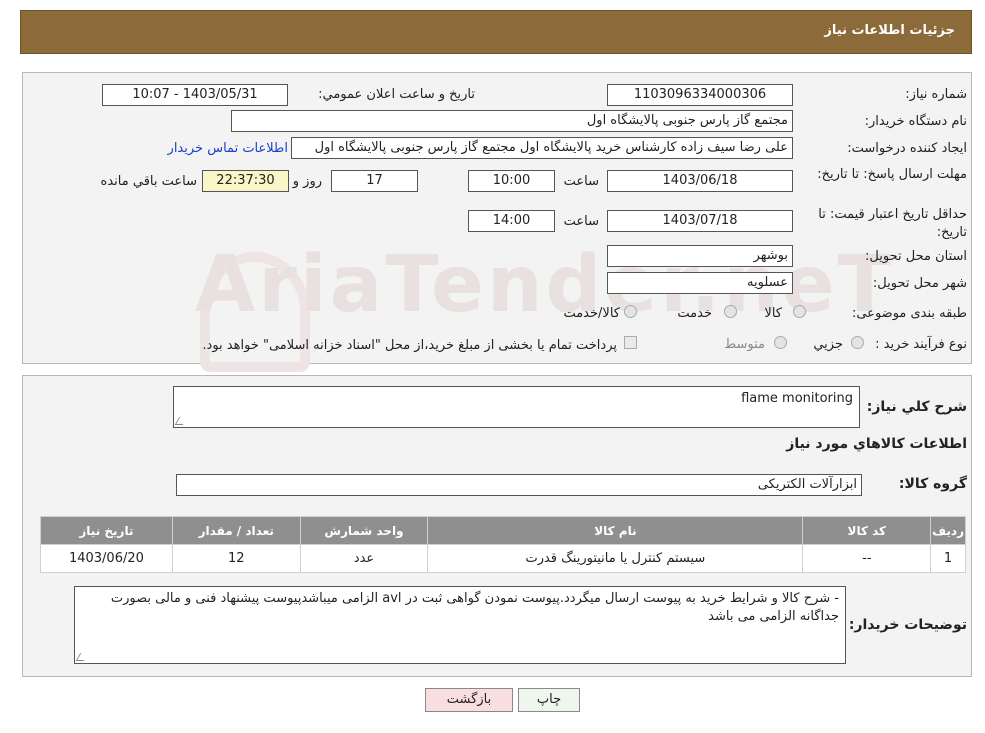  Describe the element at coordinates (916, 407) in the screenshot. I see `summary-label: شرح كلي نياز:` at that location.